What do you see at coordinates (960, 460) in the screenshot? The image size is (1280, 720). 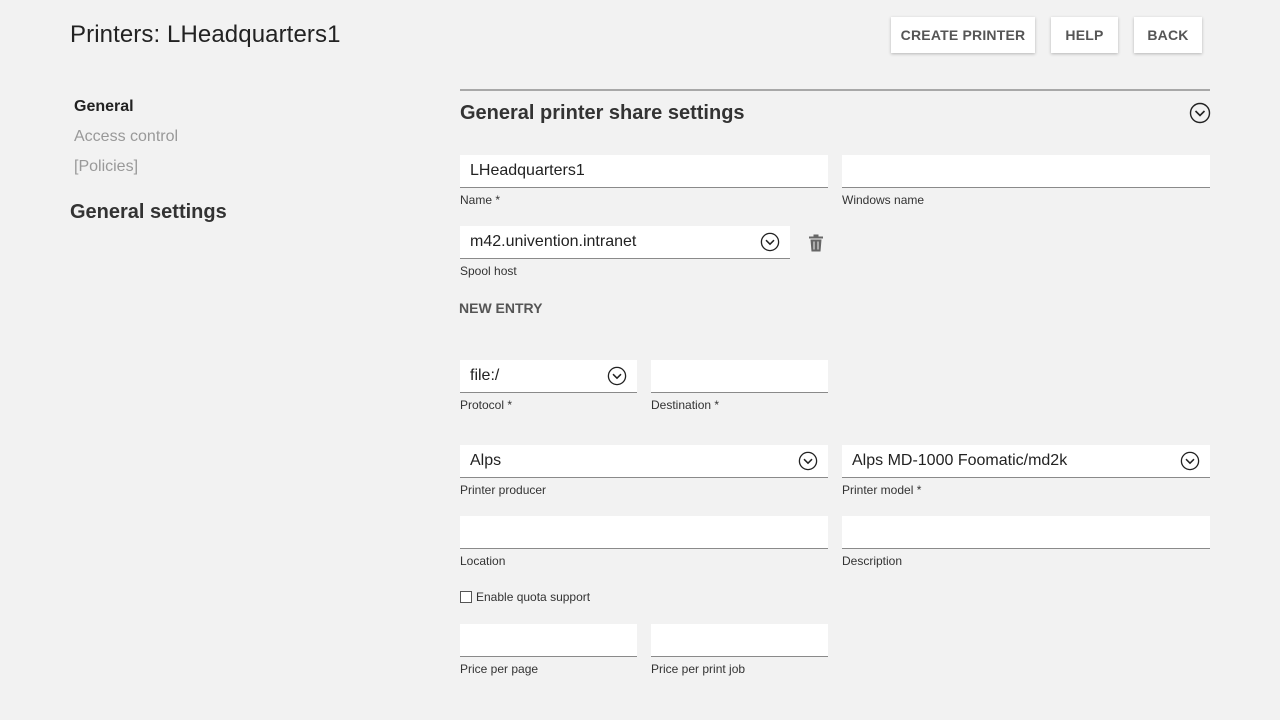 I see `printer-model-value: Alps MD-1000 Foomatic/md2k` at bounding box center [960, 460].